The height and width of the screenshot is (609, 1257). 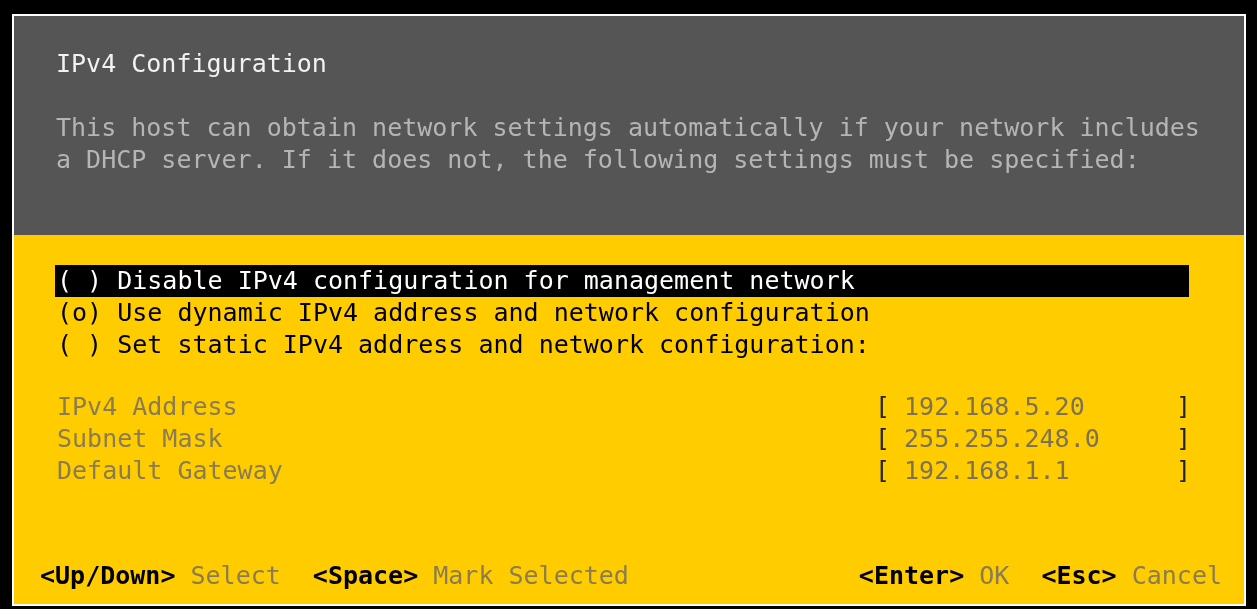 I want to click on input-field: [ 192.168.1.1 ], so click(x=1033, y=471).